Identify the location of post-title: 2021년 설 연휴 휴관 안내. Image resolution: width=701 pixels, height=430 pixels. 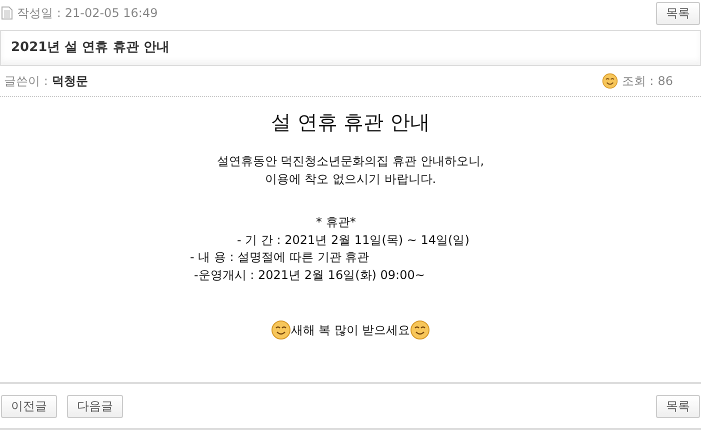
(350, 48).